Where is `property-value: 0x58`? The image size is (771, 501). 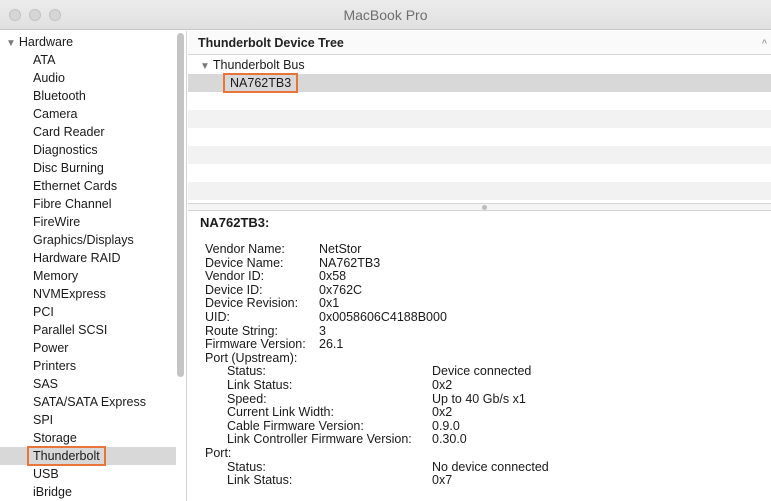
property-value: 0x58 is located at coordinates (333, 276).